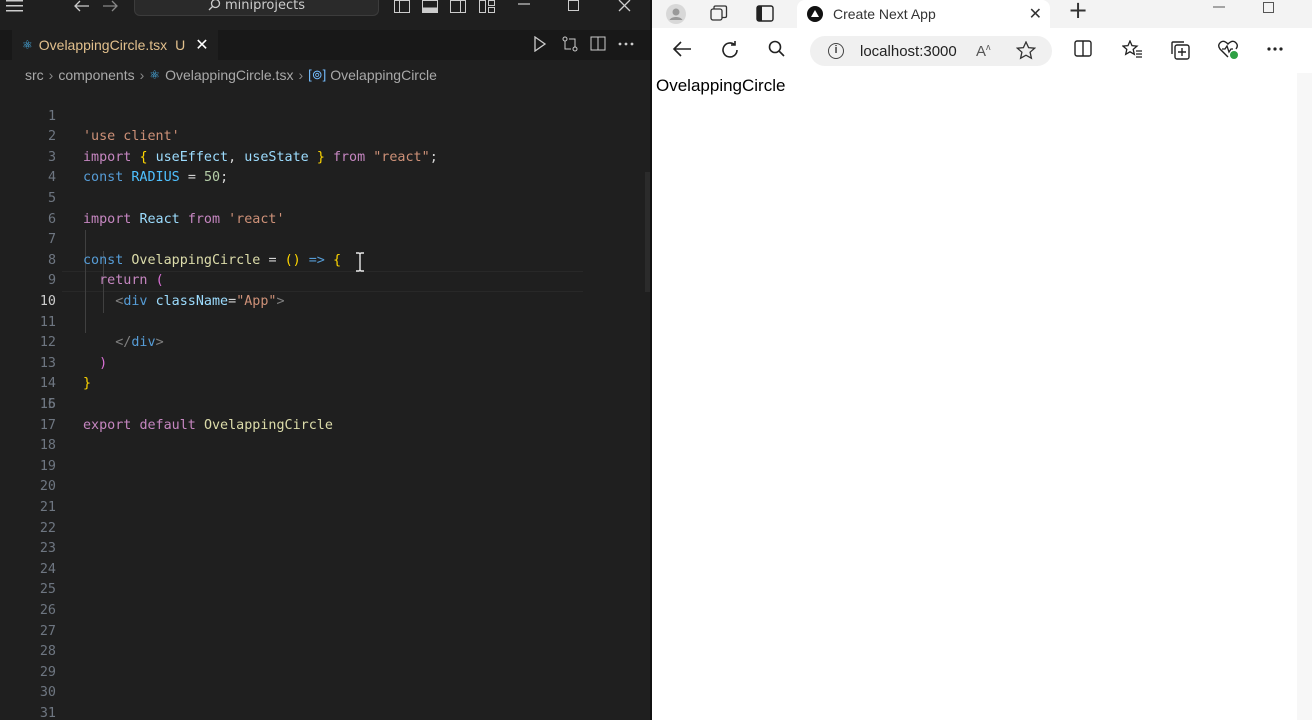 The width and height of the screenshot is (1312, 720). I want to click on untracked-status-badge: U, so click(180, 45).